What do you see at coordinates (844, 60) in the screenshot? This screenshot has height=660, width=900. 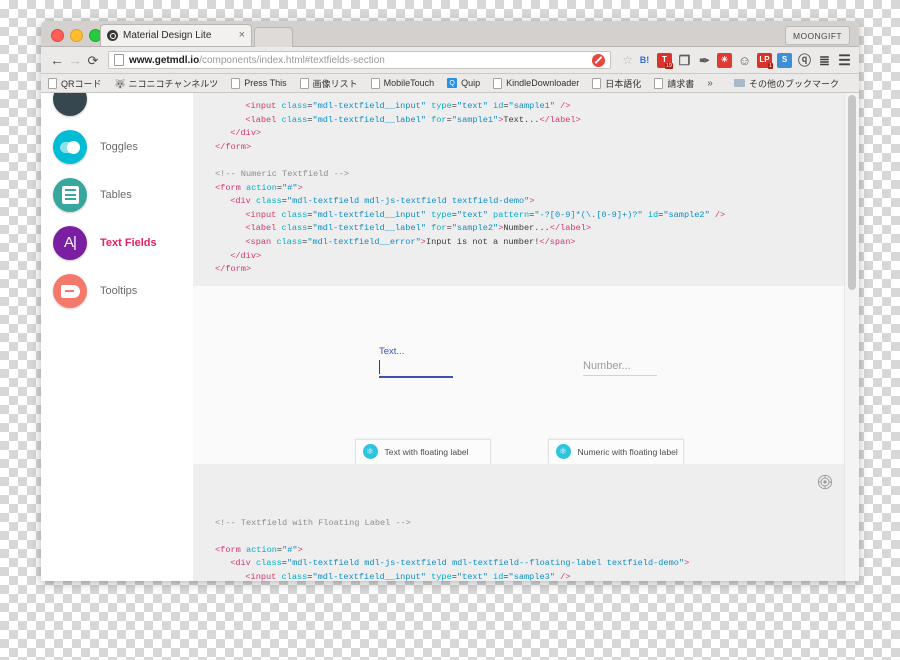 I see `chrome-menu-icon: ☰` at bounding box center [844, 60].